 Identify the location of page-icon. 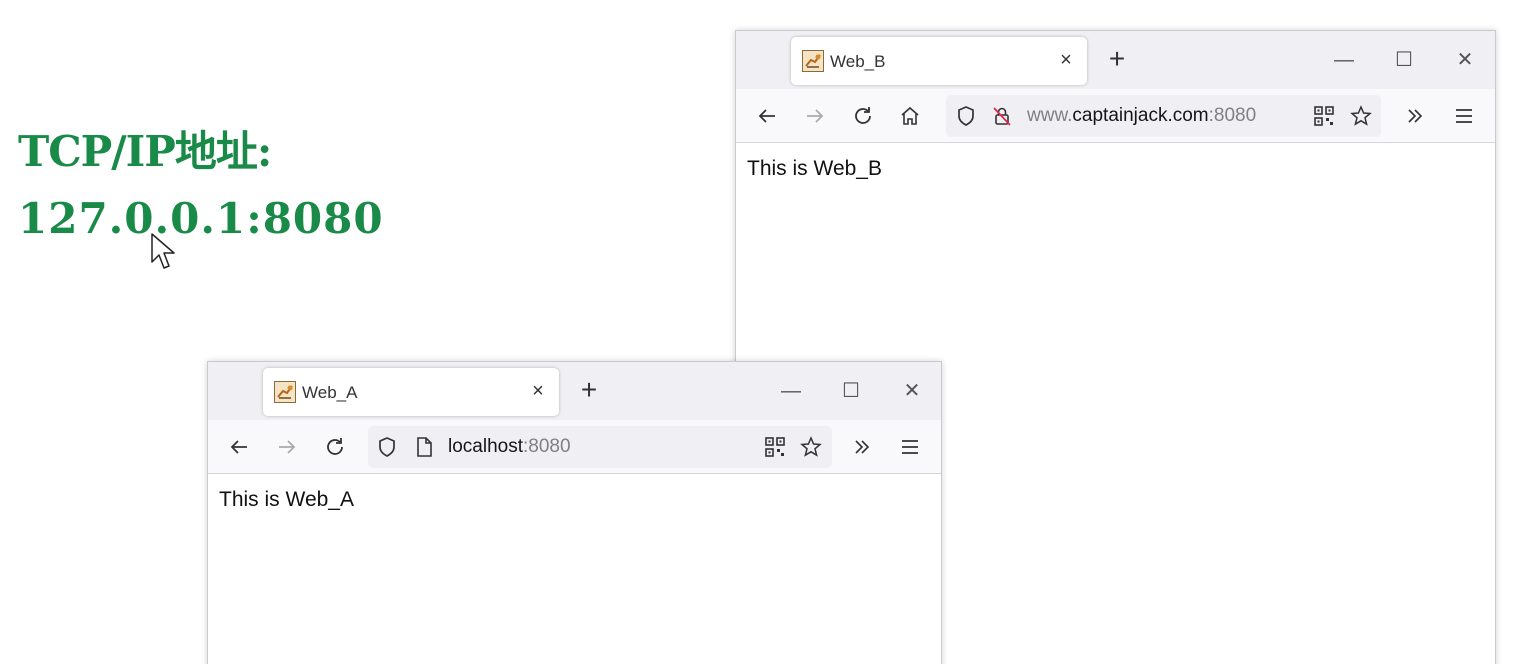
(424, 447).